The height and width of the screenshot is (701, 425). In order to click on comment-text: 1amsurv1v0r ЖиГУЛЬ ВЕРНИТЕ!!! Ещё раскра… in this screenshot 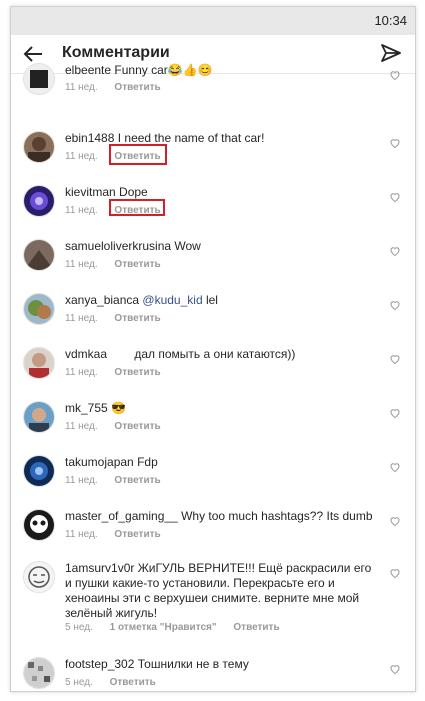, I will do `click(220, 591)`.